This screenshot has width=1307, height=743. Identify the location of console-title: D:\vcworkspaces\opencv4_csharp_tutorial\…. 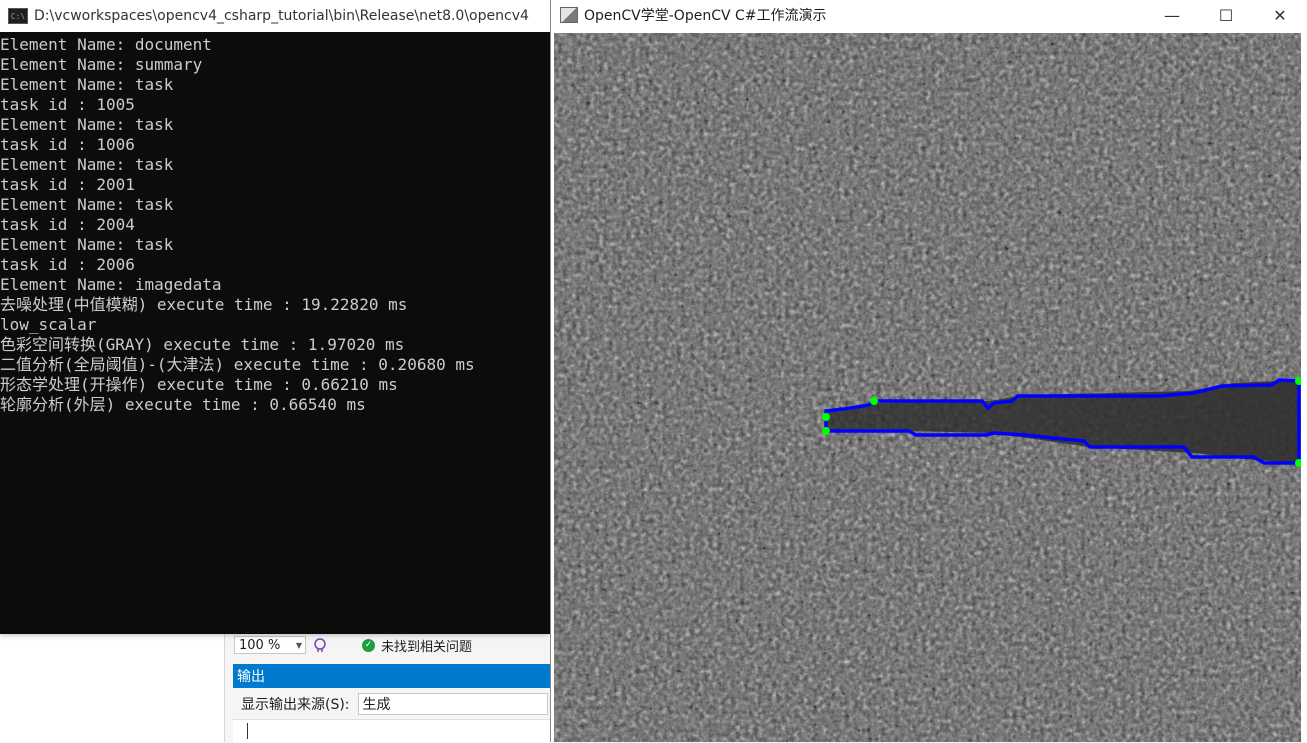
(281, 16).